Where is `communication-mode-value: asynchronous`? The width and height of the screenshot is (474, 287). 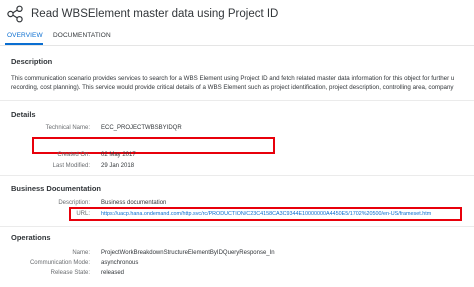
communication-mode-value: asynchronous is located at coordinates (120, 263).